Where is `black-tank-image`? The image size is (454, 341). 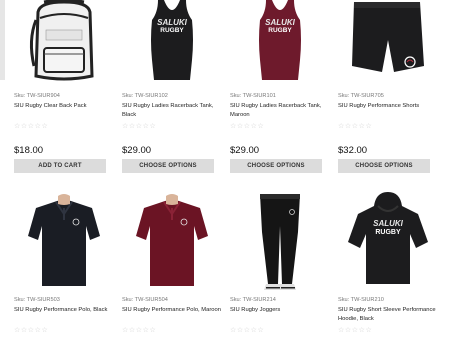
black-tank-image is located at coordinates (172, 40).